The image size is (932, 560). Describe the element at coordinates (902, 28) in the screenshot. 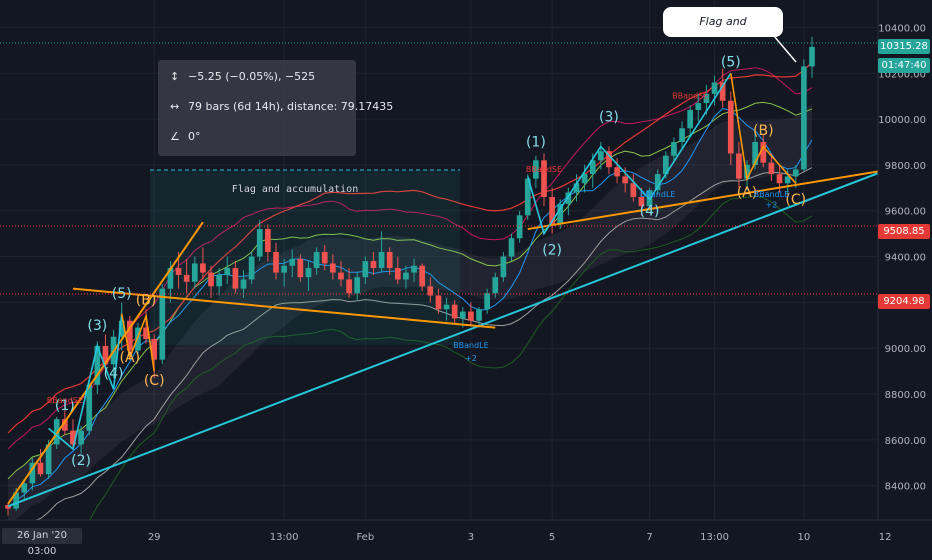

I see `price-tick-label: 10400.00` at that location.